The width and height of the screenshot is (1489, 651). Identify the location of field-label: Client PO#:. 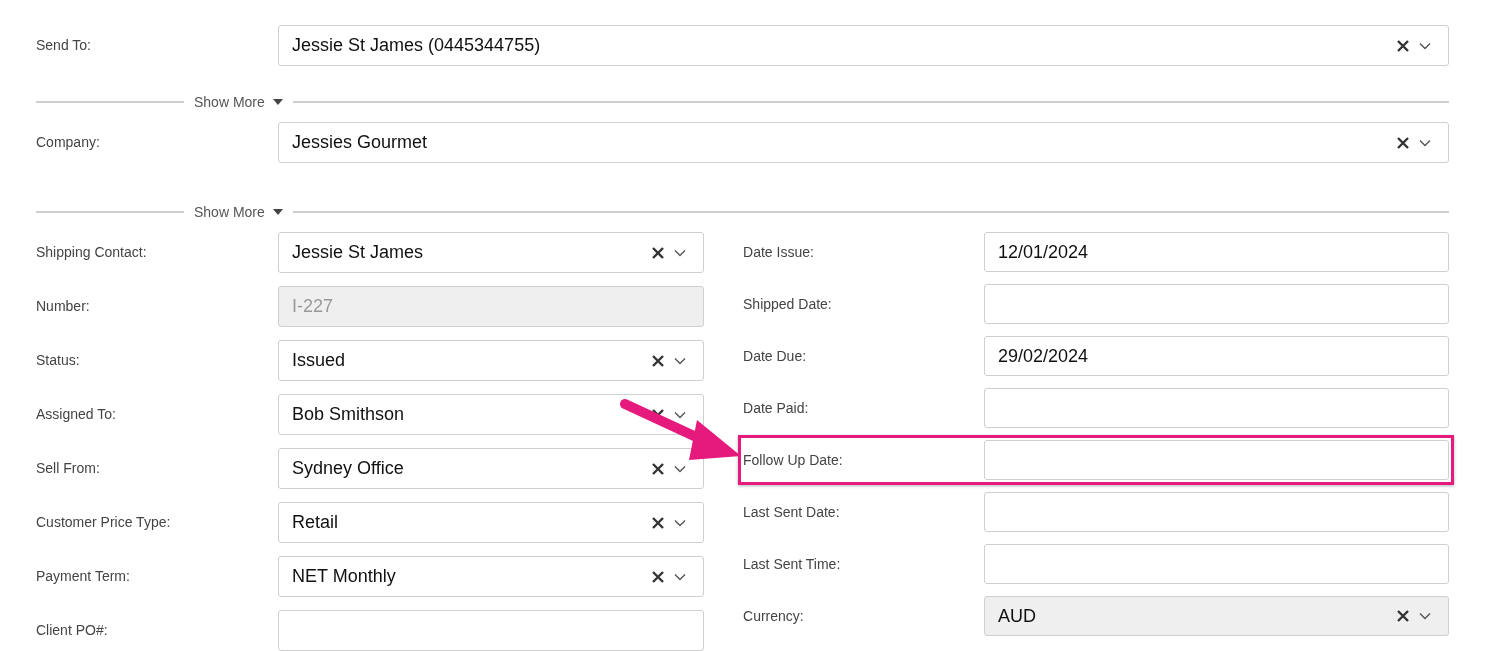
(72, 630).